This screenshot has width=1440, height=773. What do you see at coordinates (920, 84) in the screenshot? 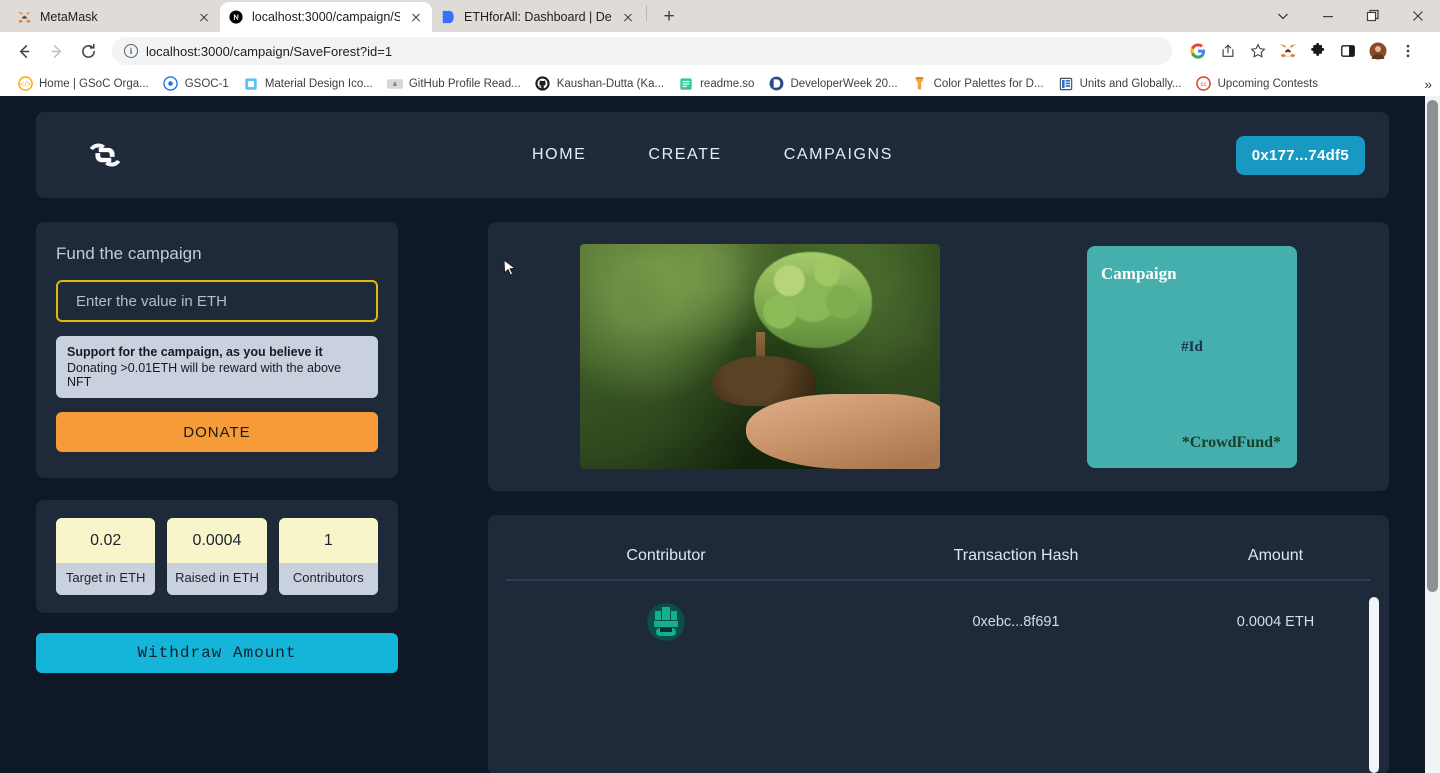
I see `colorpalette-icon` at bounding box center [920, 84].